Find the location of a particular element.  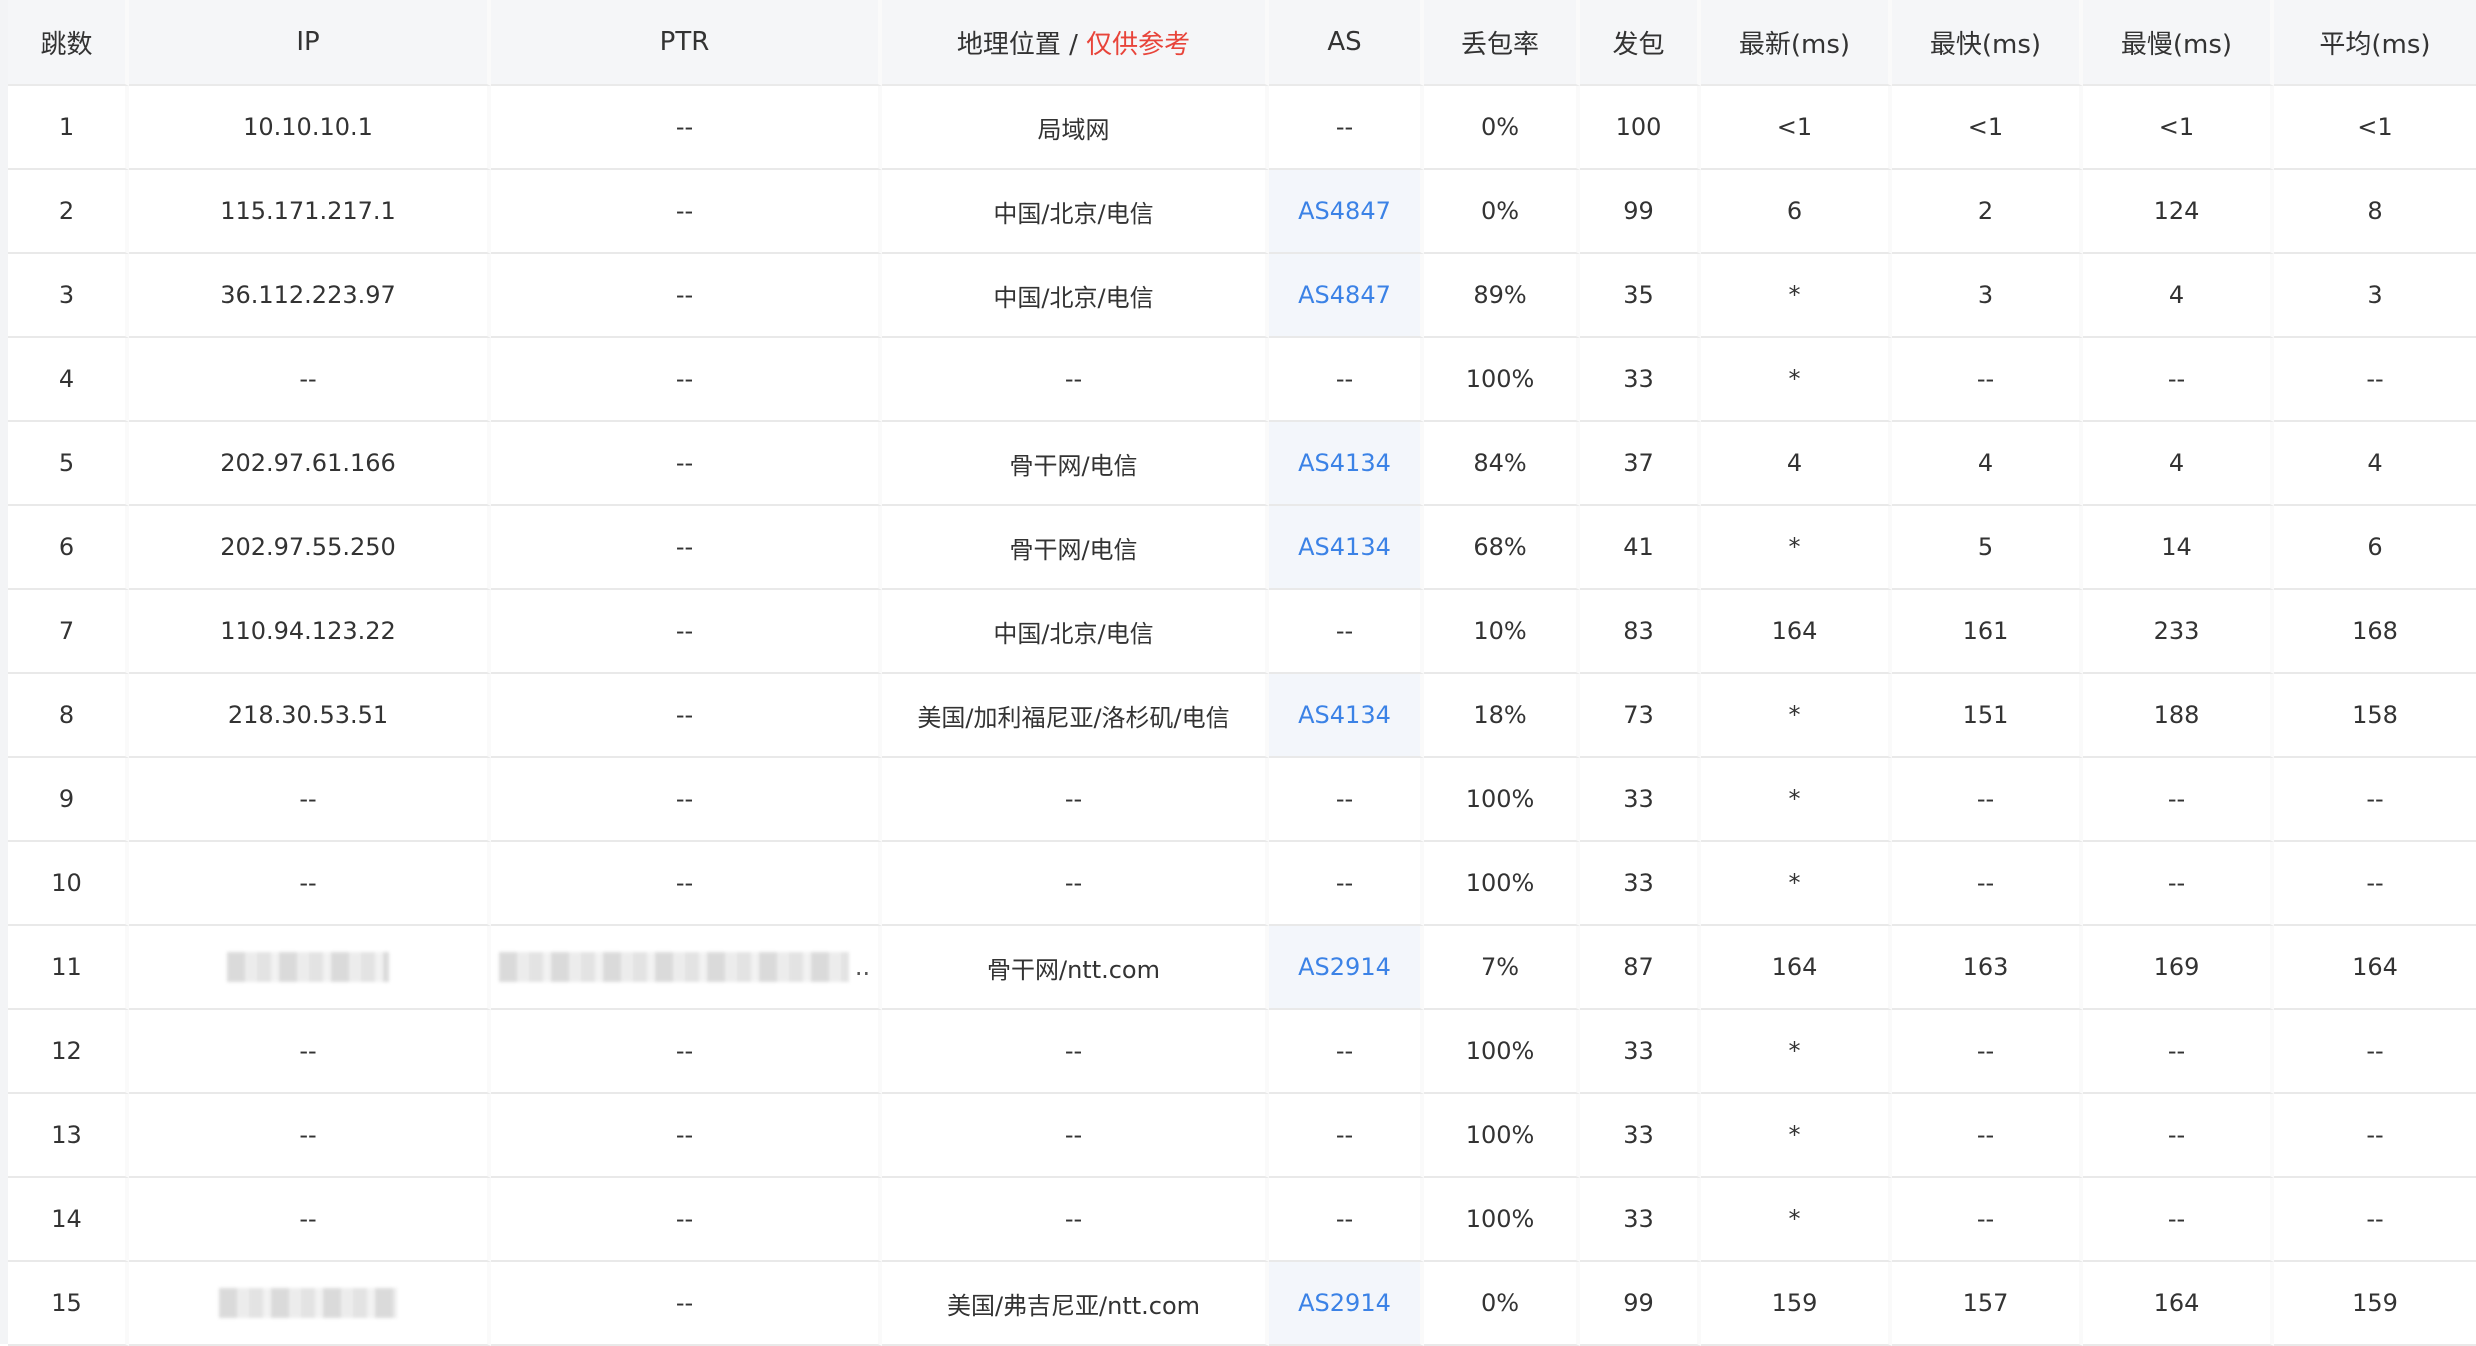

cell-hop-value: 13 is located at coordinates (66, 1135).